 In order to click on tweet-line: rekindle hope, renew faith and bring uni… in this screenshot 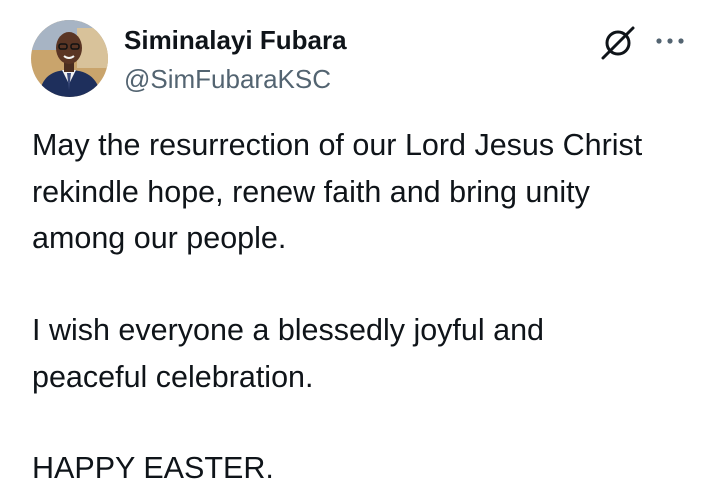, I will do `click(311, 191)`.